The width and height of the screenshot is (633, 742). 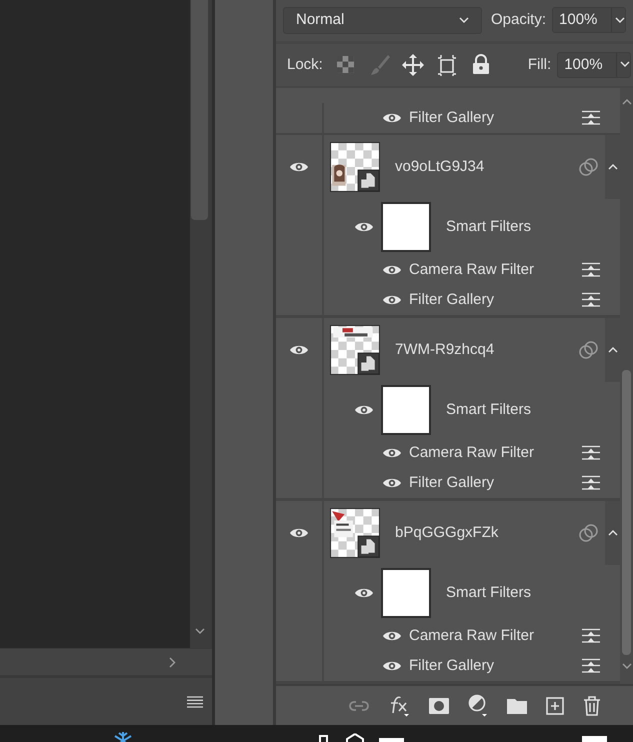 I want to click on layer-name: 7WM-R9zhcq4, so click(x=487, y=350).